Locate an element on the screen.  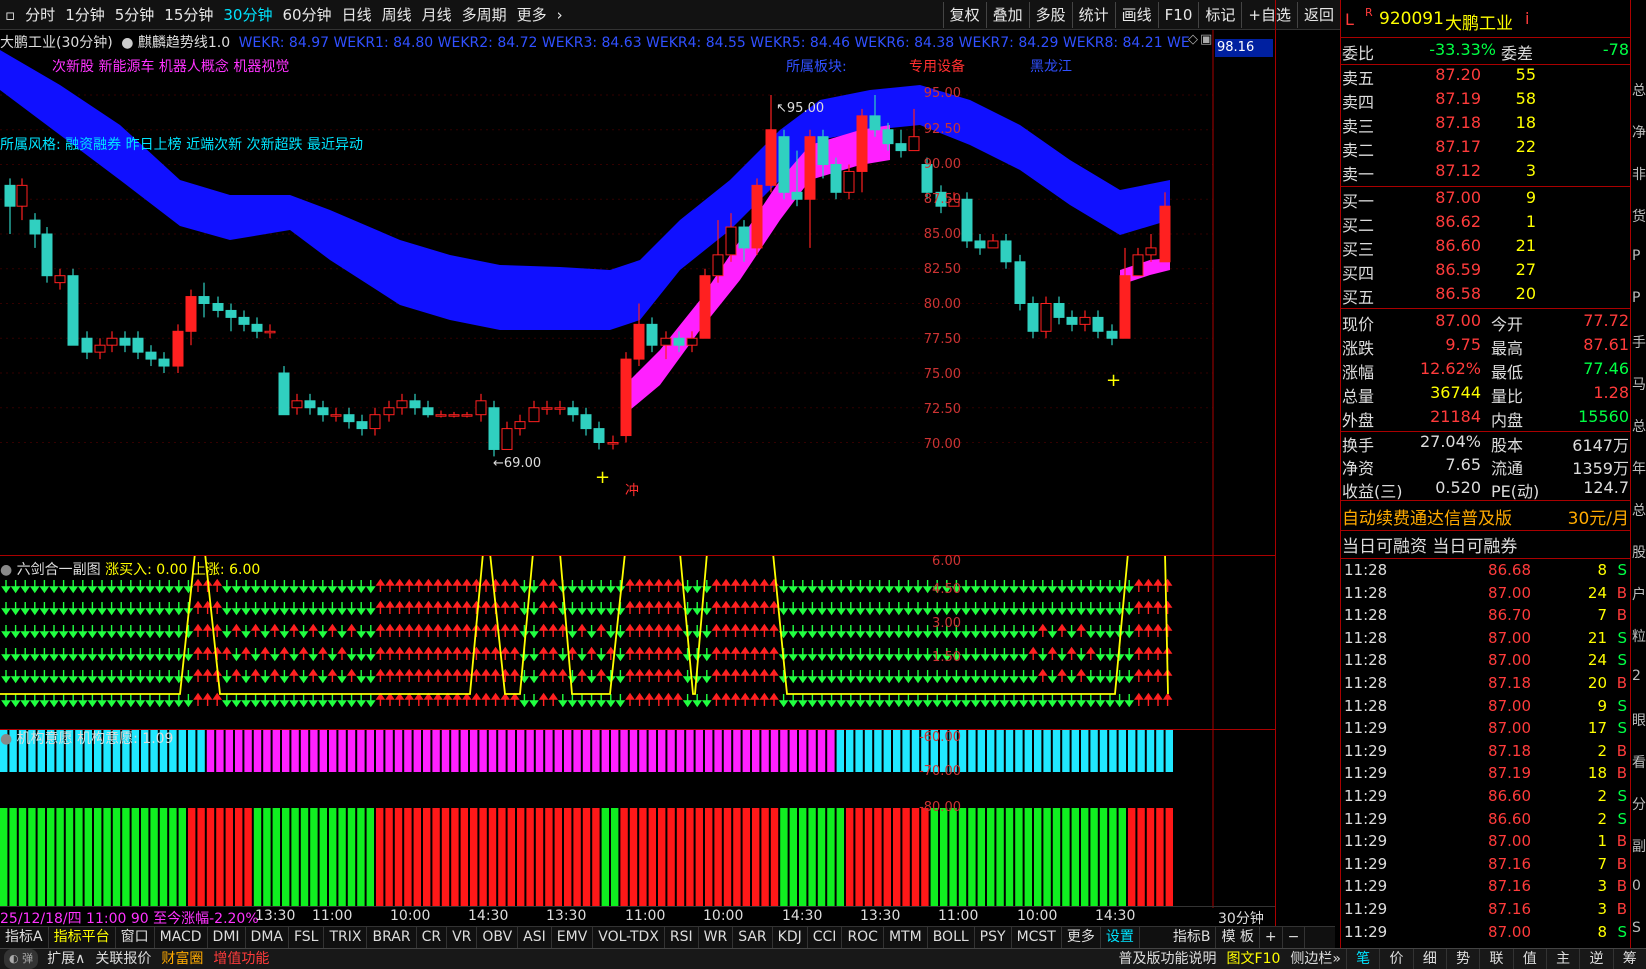
period-label: 30分钟 is located at coordinates (1241, 918).